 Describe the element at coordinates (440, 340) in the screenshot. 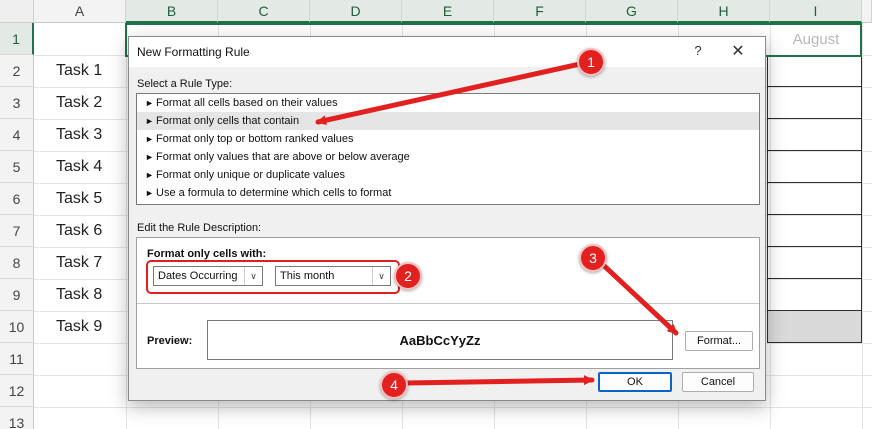

I see `preview-box: AaBbCcYyZz` at that location.